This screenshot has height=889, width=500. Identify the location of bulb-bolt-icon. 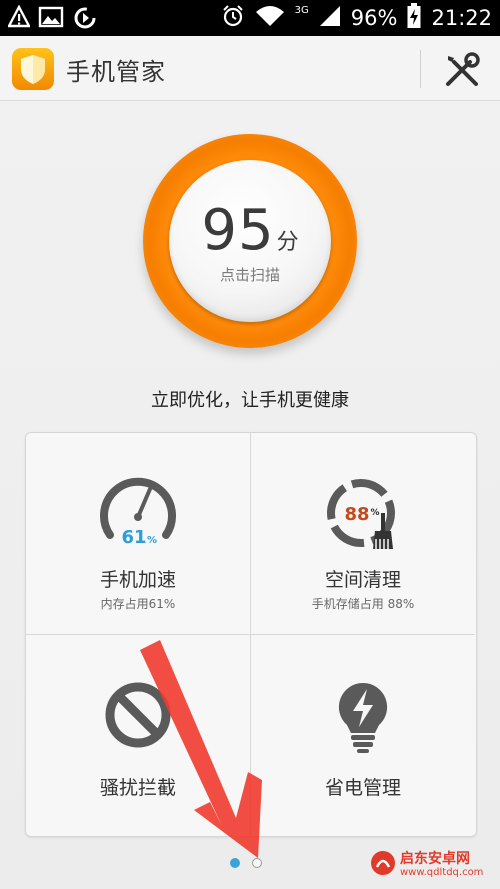
(363, 715).